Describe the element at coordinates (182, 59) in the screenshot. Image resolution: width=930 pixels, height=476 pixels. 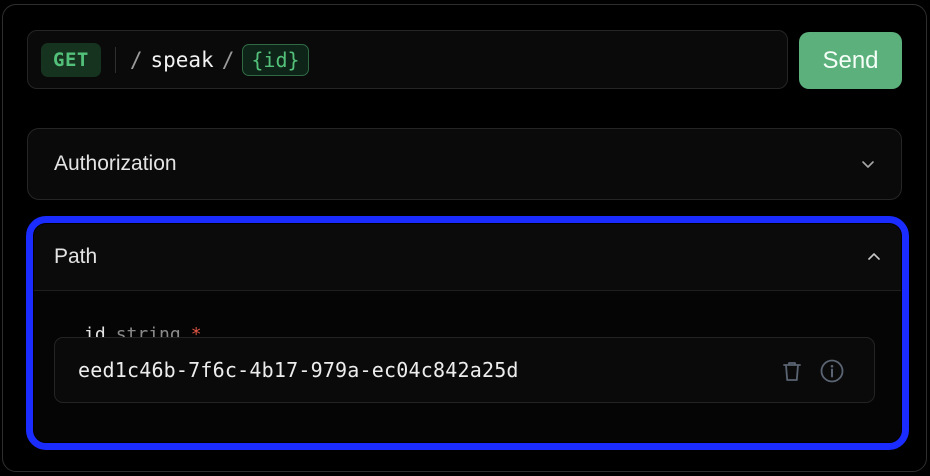
I see `path-segment-speak: speak` at that location.